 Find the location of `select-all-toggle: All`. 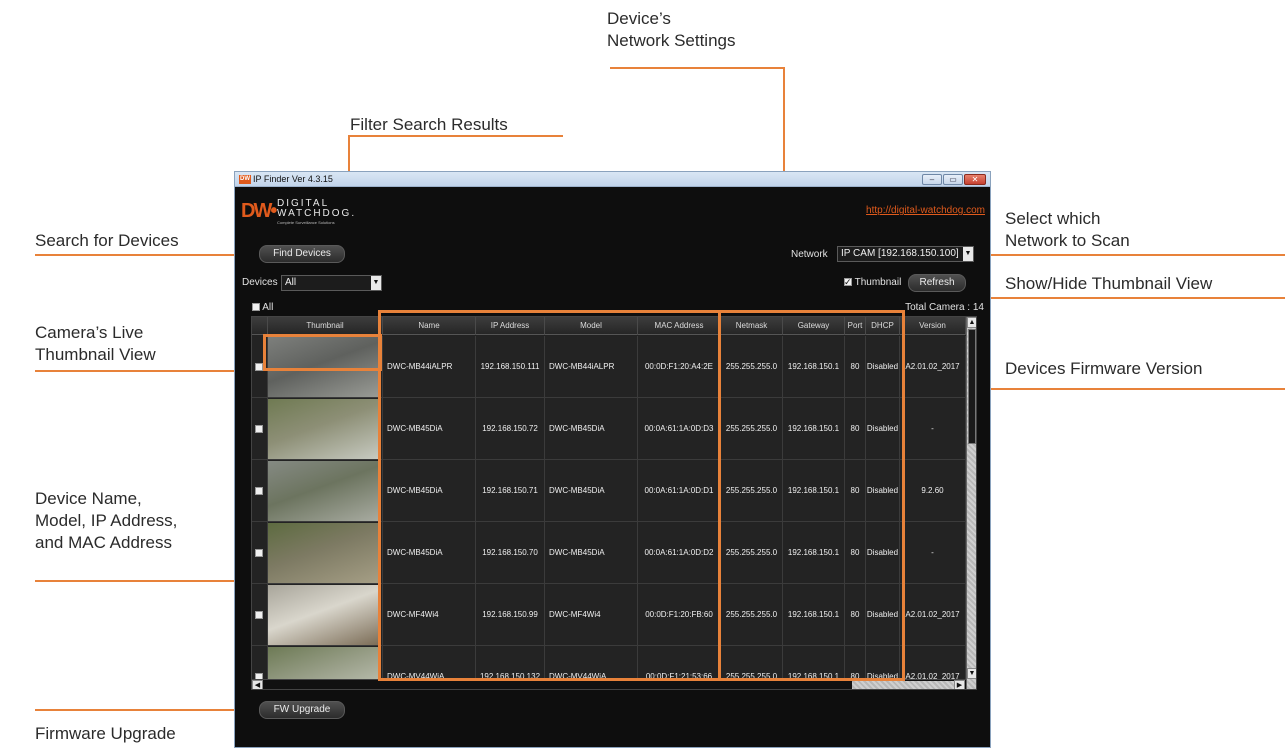

select-all-toggle: All is located at coordinates (262, 308).